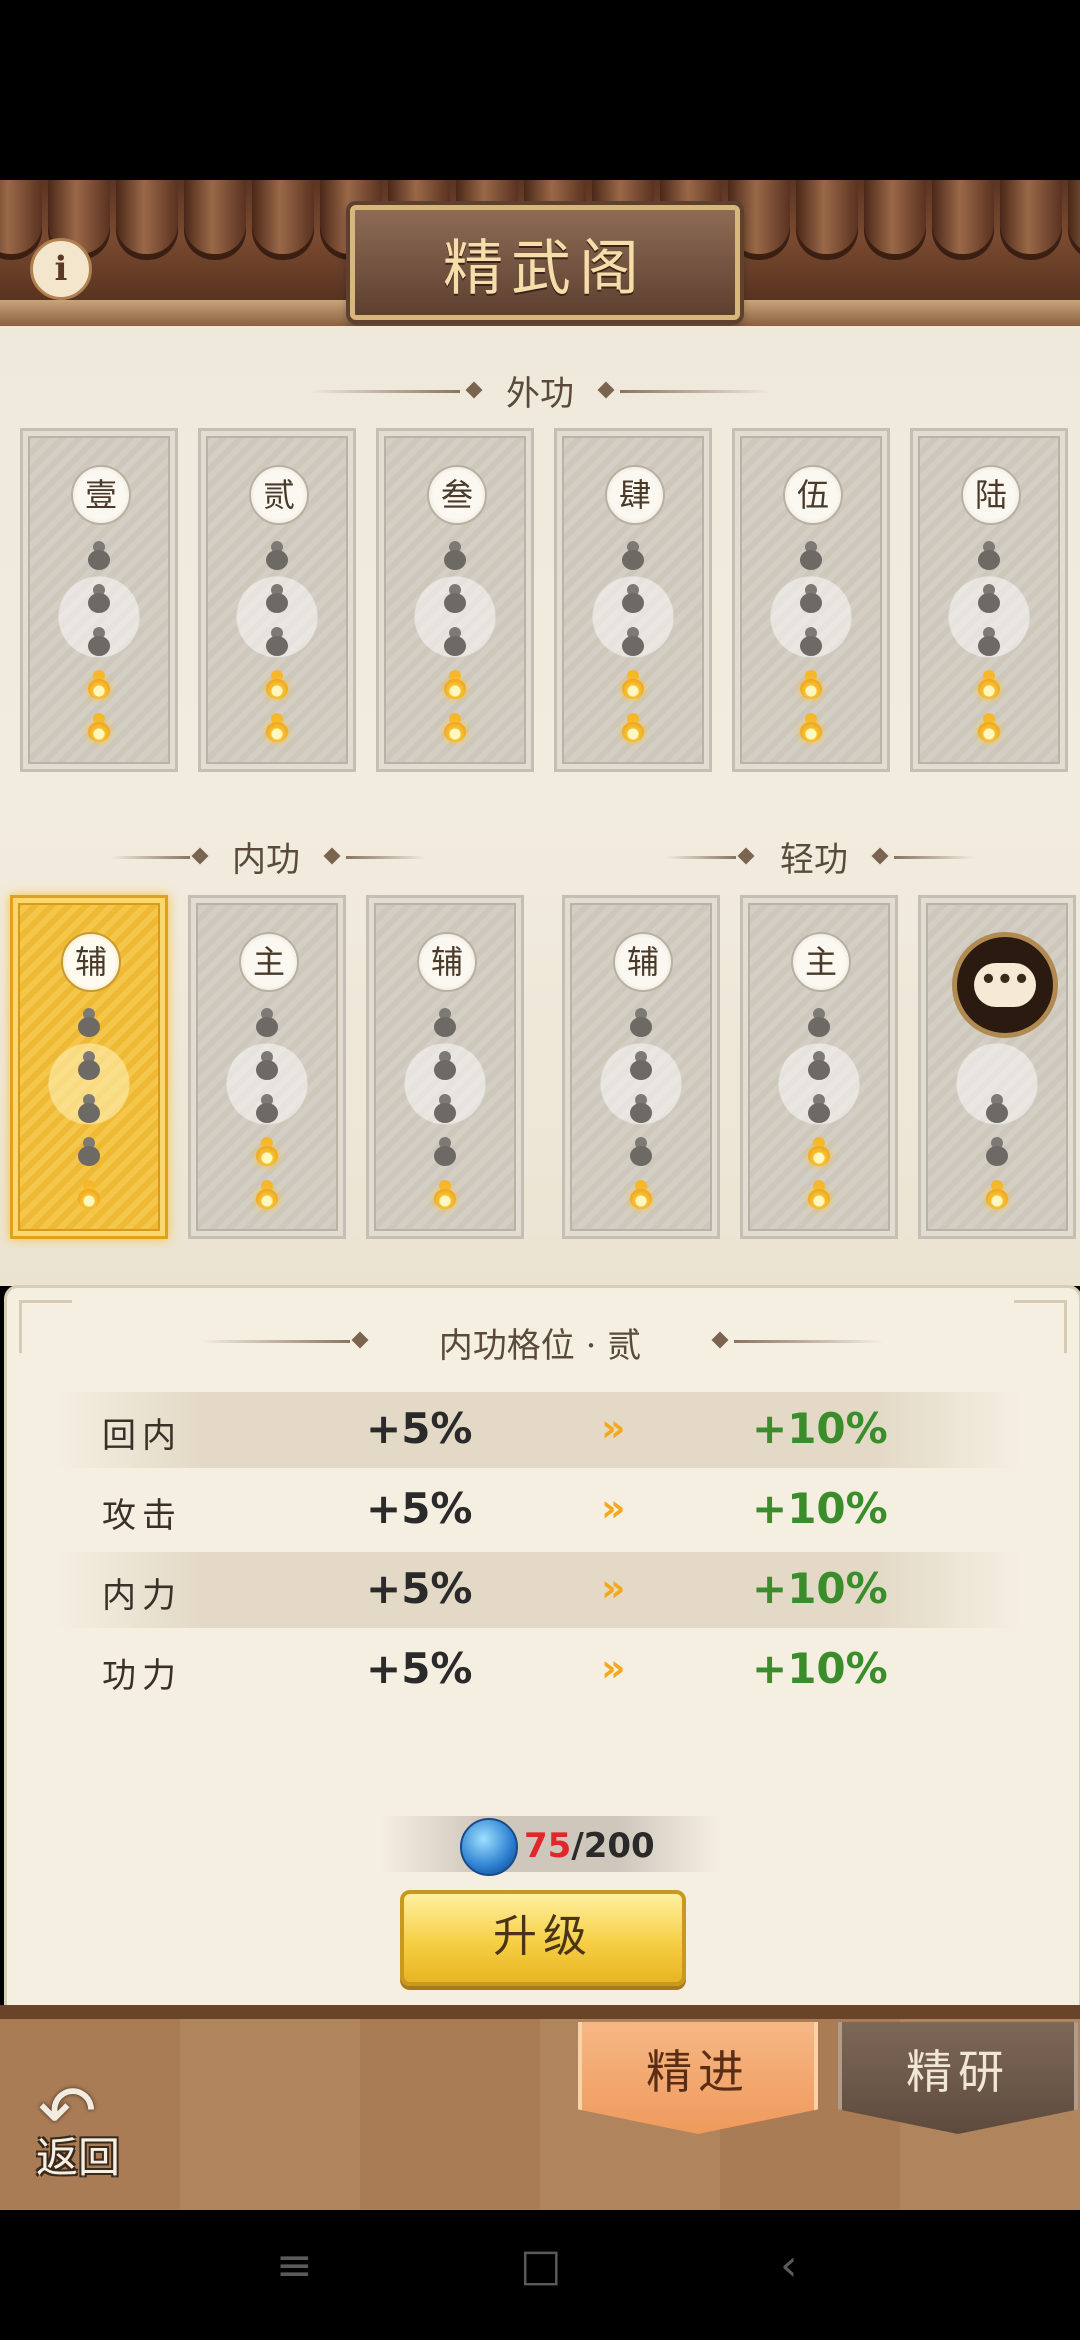 This screenshot has width=1080, height=2340. Describe the element at coordinates (540, 1346) in the screenshot. I see `panel-title: 内功格位 · 贰` at that location.